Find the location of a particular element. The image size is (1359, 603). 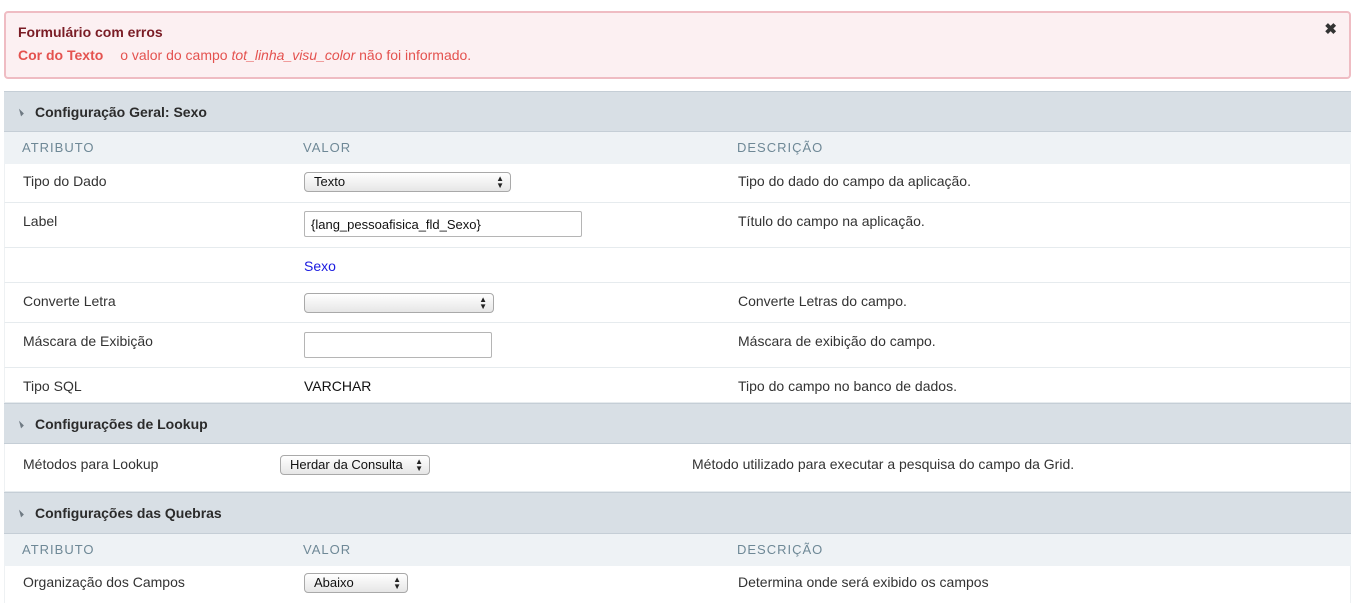

attribute-description: Converte Letras do campo. is located at coordinates (822, 301).